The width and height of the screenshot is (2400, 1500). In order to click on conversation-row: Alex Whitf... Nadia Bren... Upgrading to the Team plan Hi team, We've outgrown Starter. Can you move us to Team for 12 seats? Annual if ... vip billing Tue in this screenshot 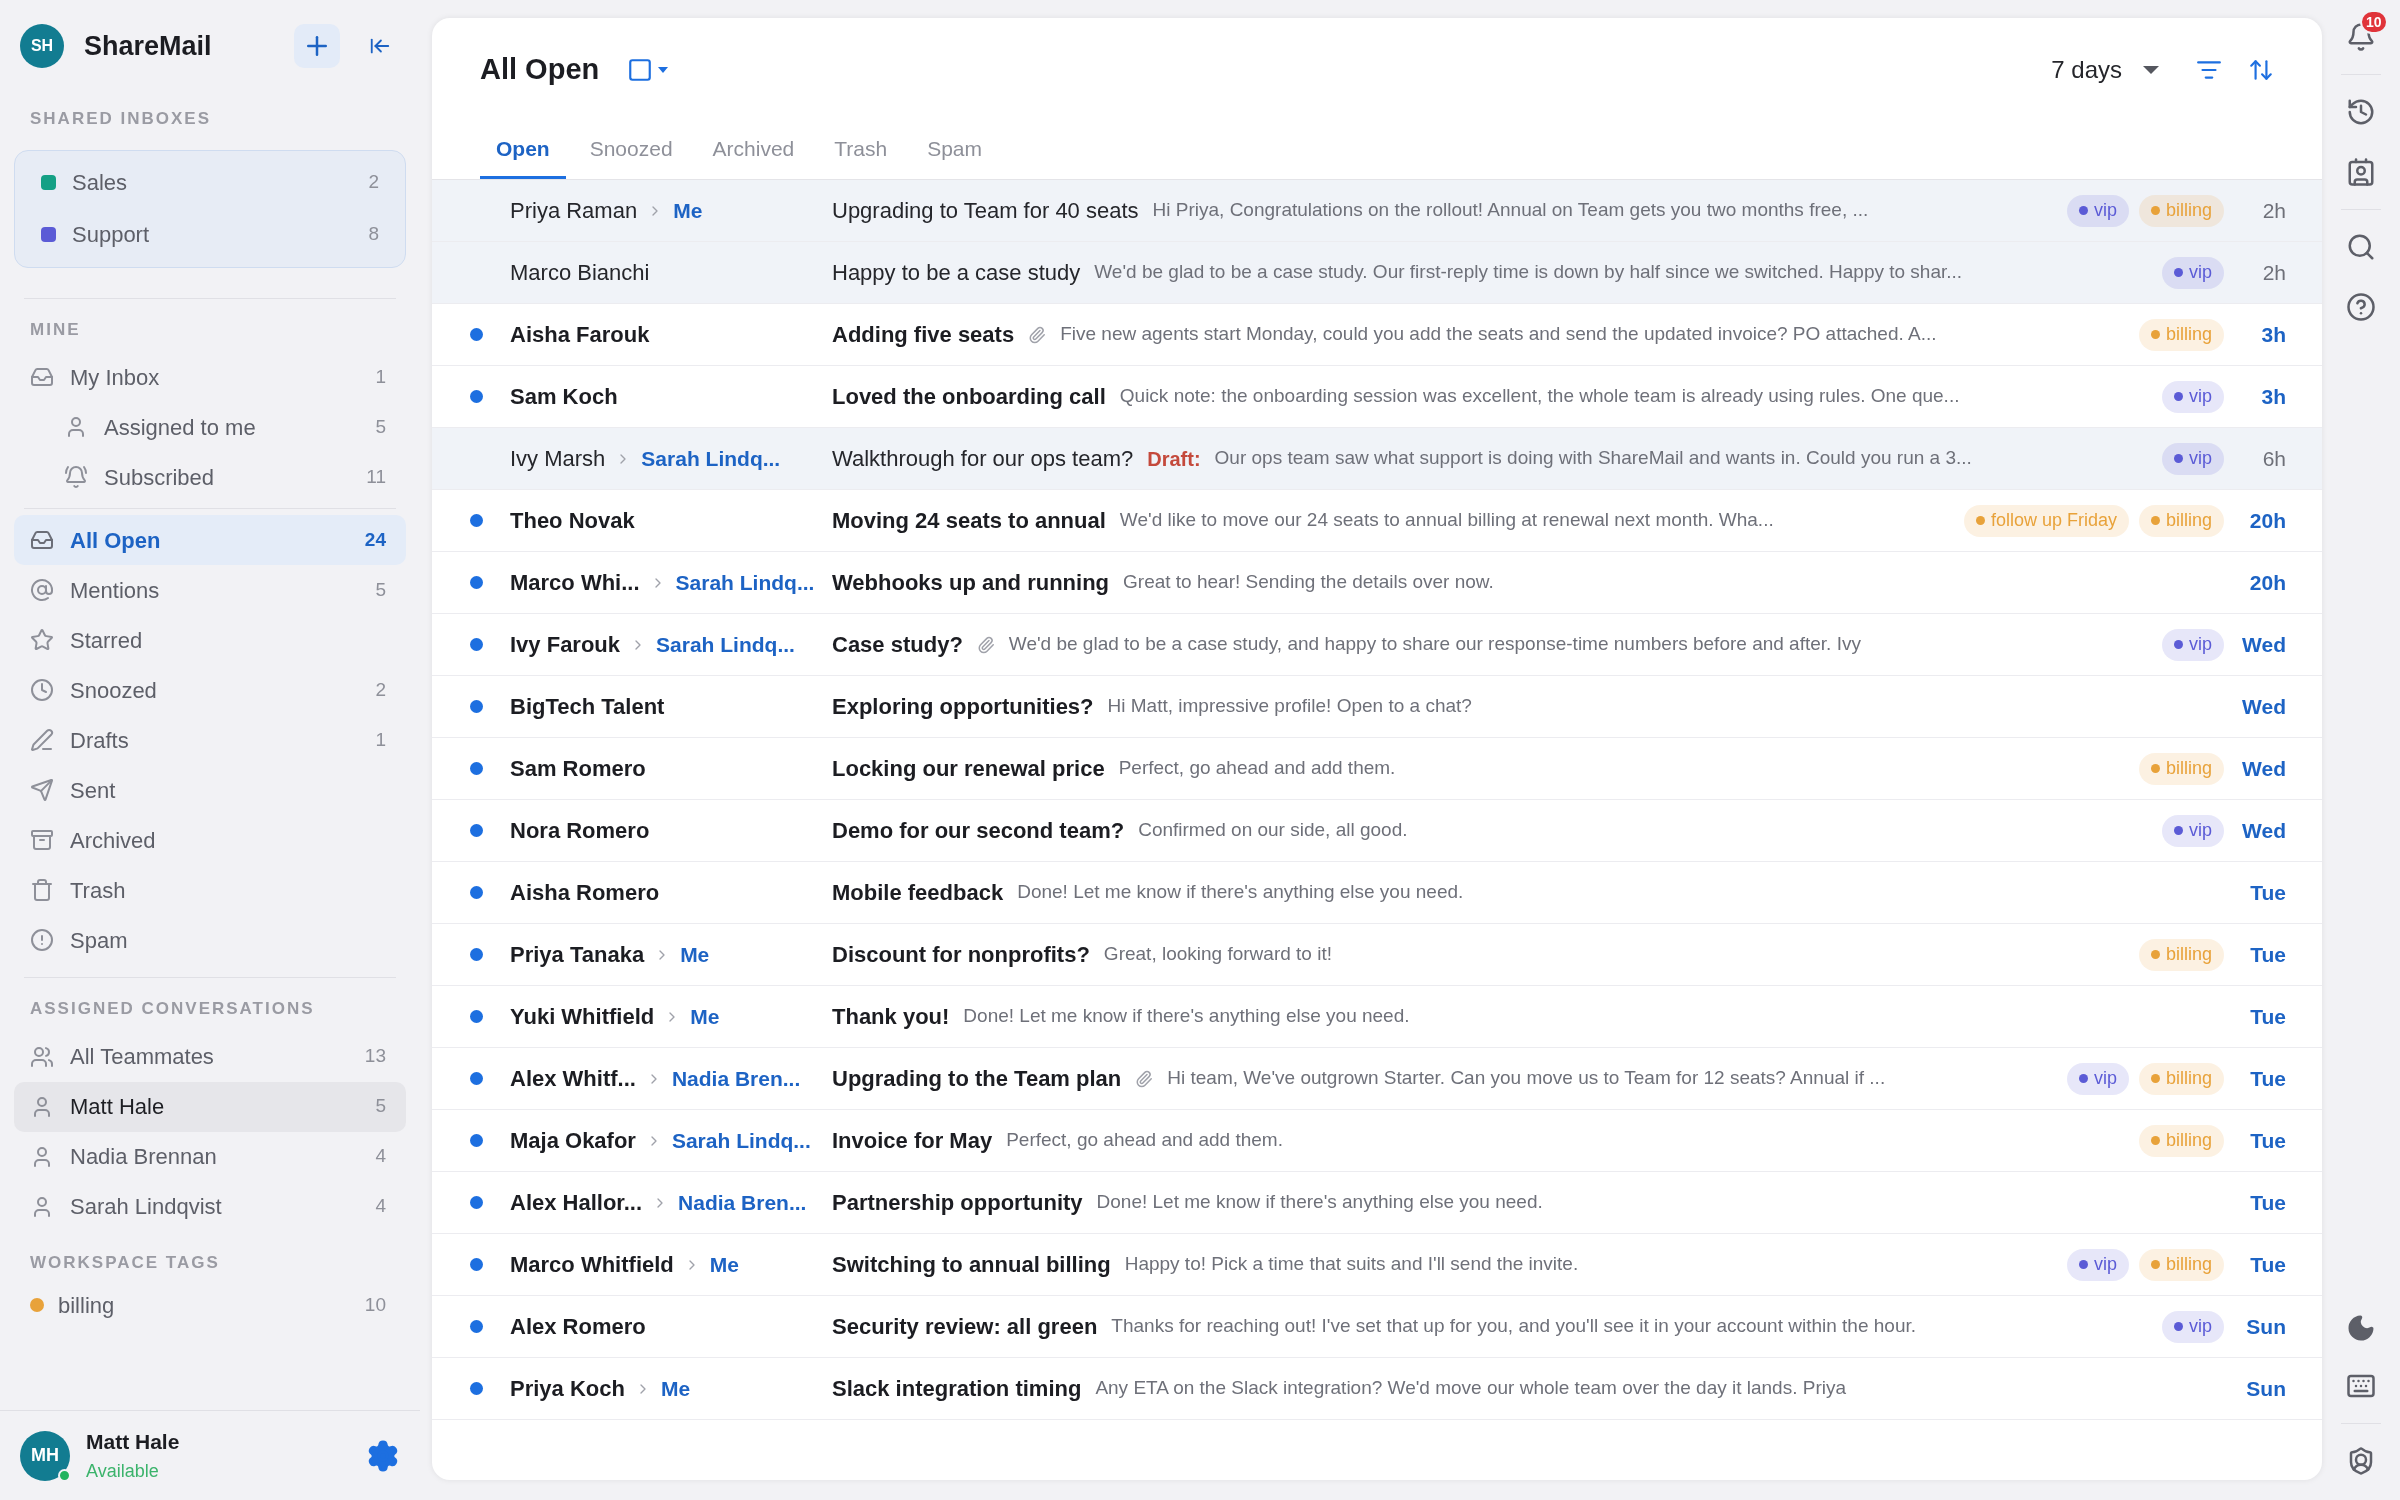, I will do `click(1377, 1079)`.